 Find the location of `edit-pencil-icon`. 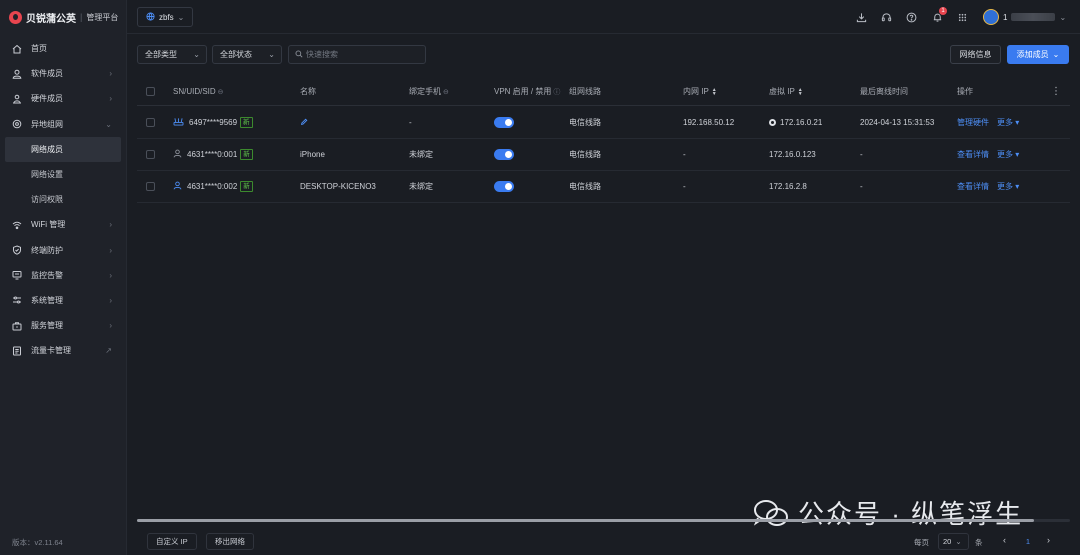

edit-pencil-icon is located at coordinates (304, 123).